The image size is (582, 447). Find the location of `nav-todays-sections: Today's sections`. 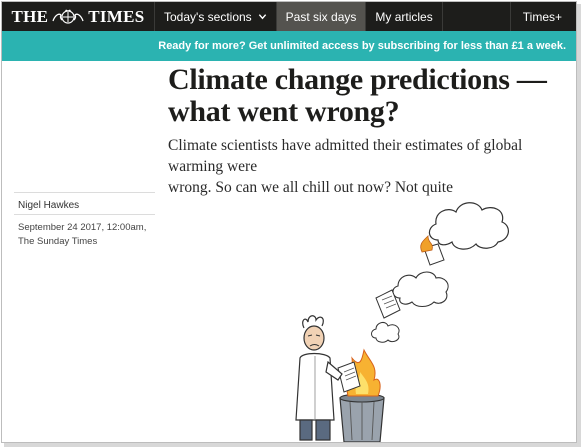

nav-todays-sections: Today's sections is located at coordinates (215, 16).